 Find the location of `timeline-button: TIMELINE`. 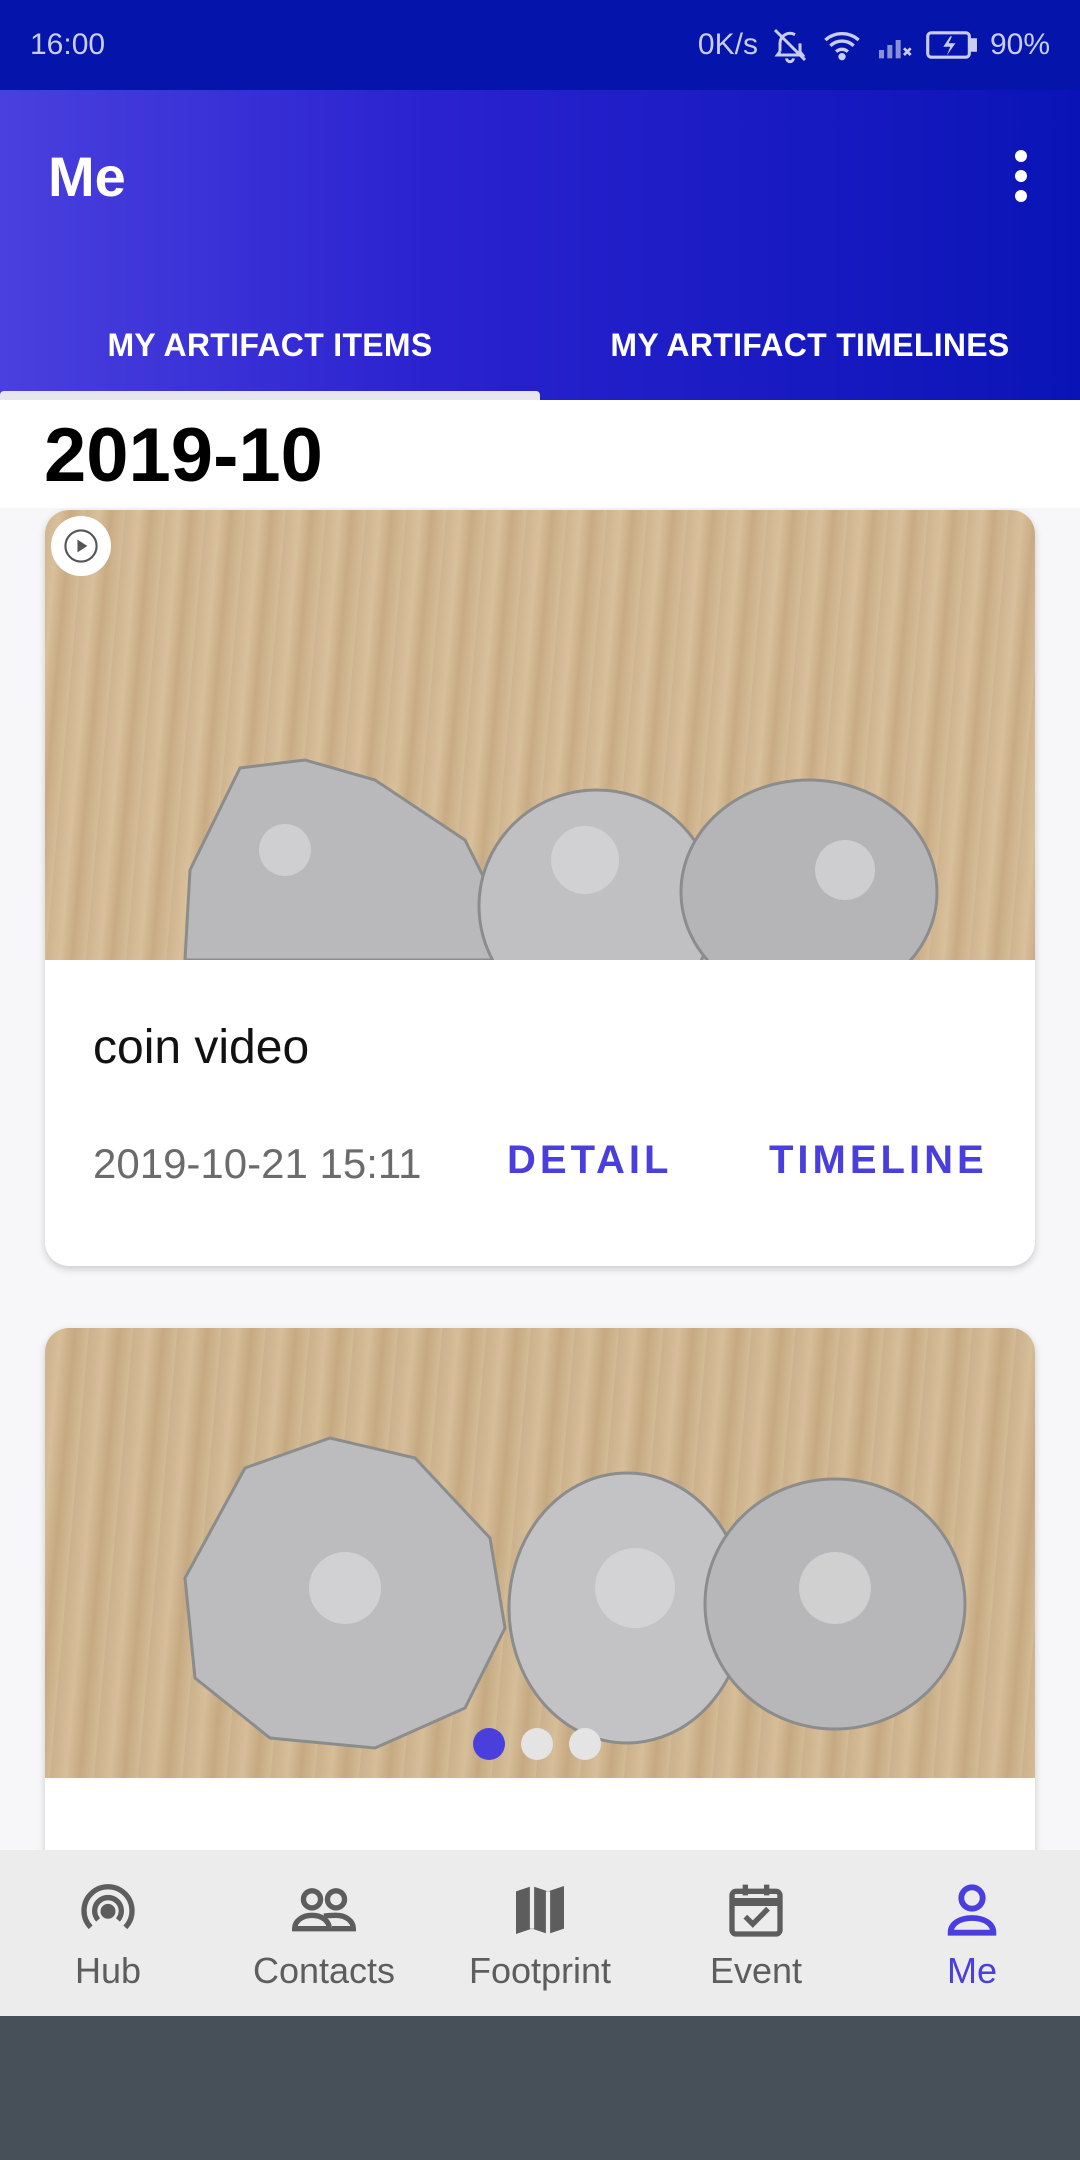

timeline-button: TIMELINE is located at coordinates (878, 1160).